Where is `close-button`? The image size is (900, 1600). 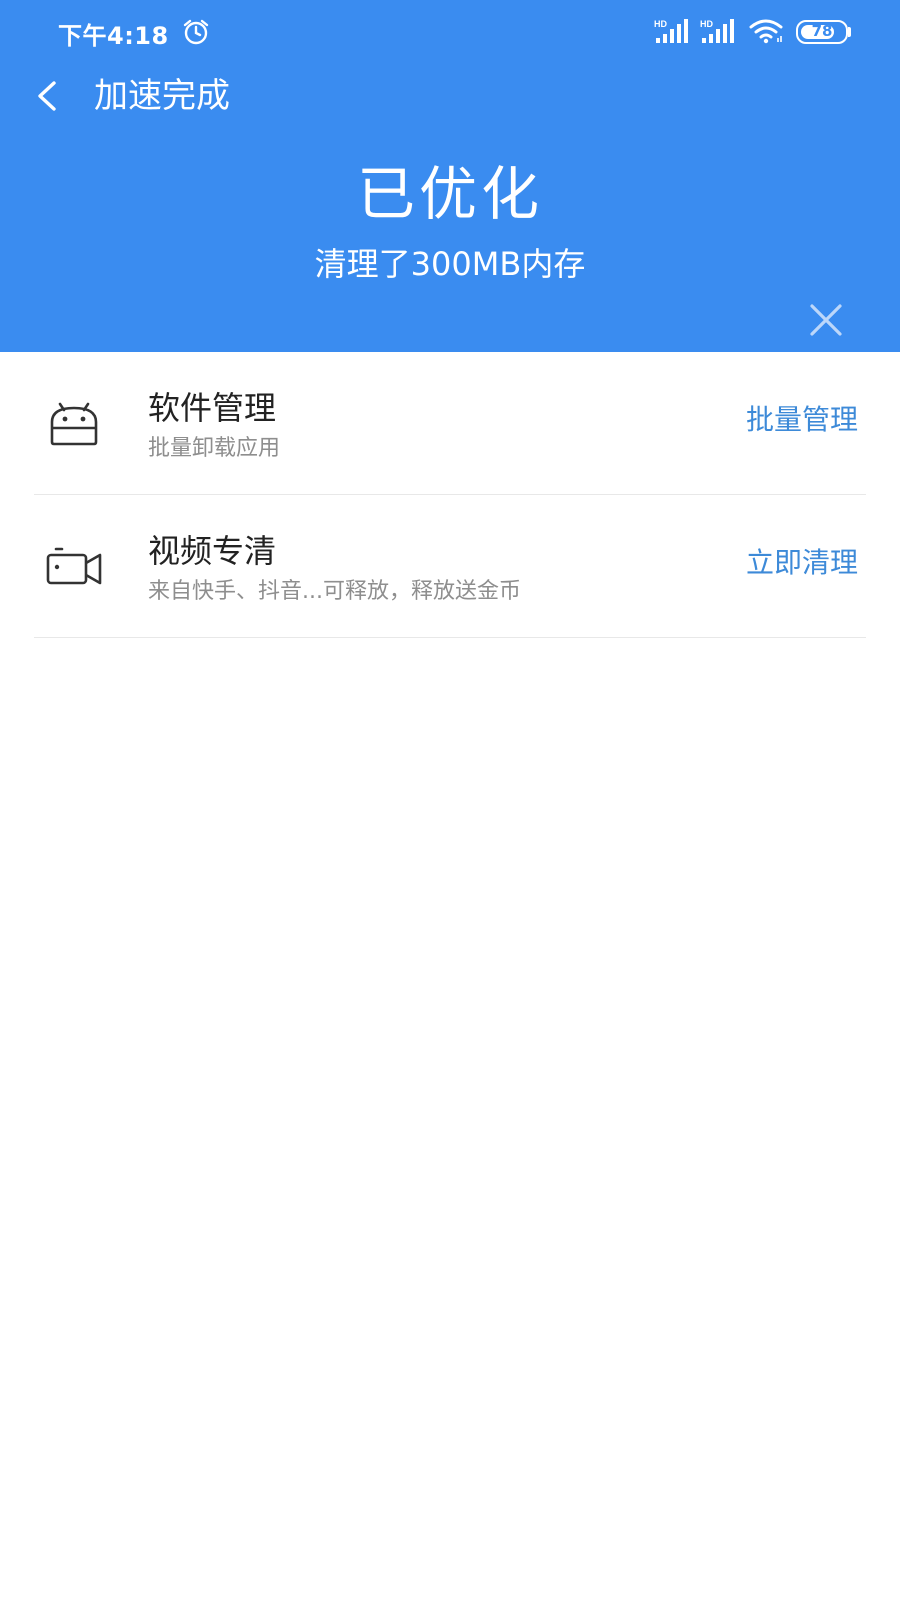
close-button is located at coordinates (826, 320).